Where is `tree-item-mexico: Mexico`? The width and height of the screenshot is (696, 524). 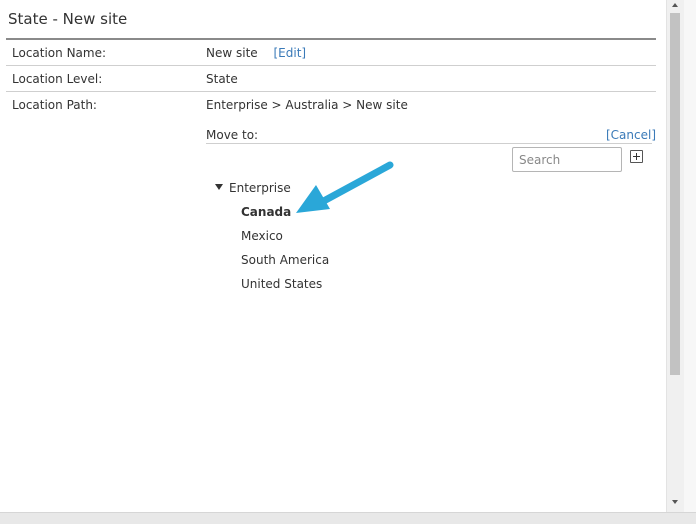
tree-item-mexico: Mexico is located at coordinates (262, 236).